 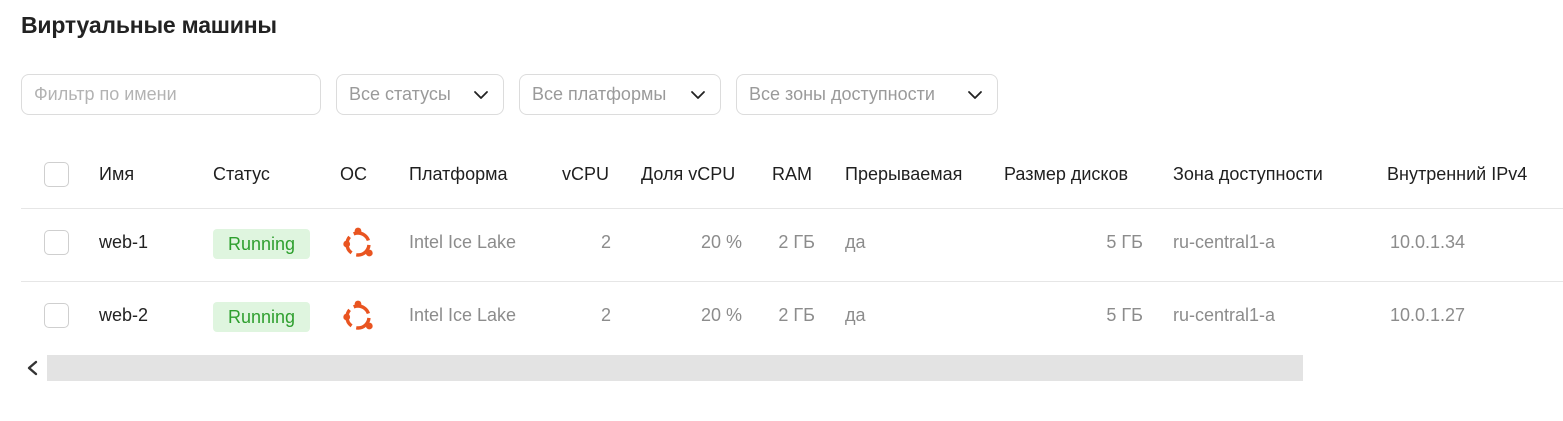 What do you see at coordinates (675, 368) in the screenshot?
I see `horizontal-scrollbar` at bounding box center [675, 368].